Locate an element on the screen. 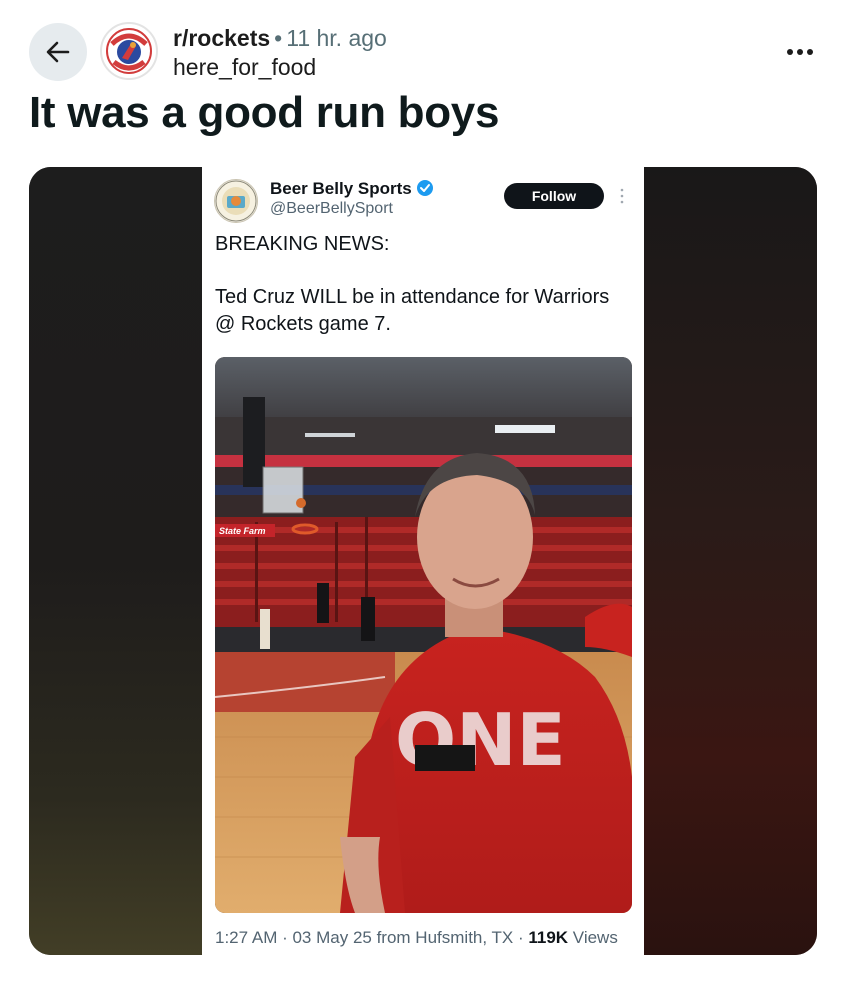 This screenshot has width=853, height=1000. subreddit-avatar is located at coordinates (129, 51).